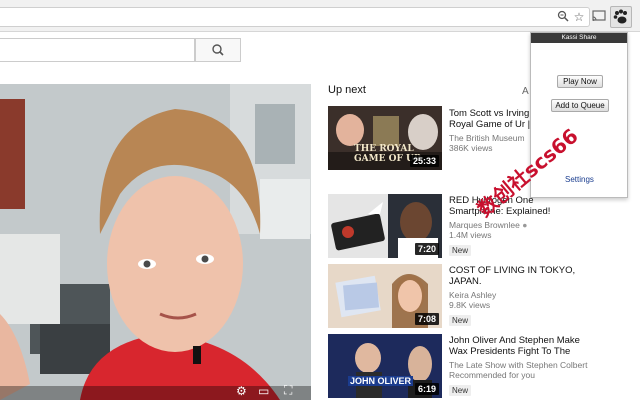 The width and height of the screenshot is (640, 400). Describe the element at coordinates (470, 235) in the screenshot. I see `video-views: 1.4M views` at that location.